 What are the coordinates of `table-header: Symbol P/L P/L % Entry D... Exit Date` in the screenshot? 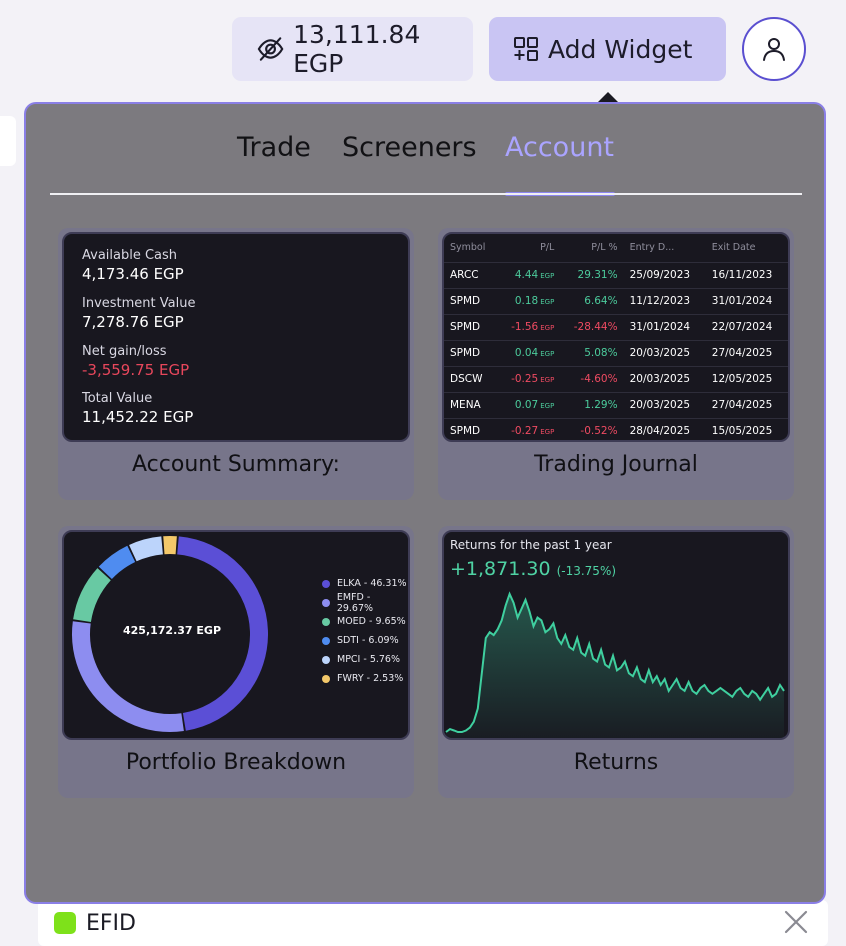 It's located at (616, 248).